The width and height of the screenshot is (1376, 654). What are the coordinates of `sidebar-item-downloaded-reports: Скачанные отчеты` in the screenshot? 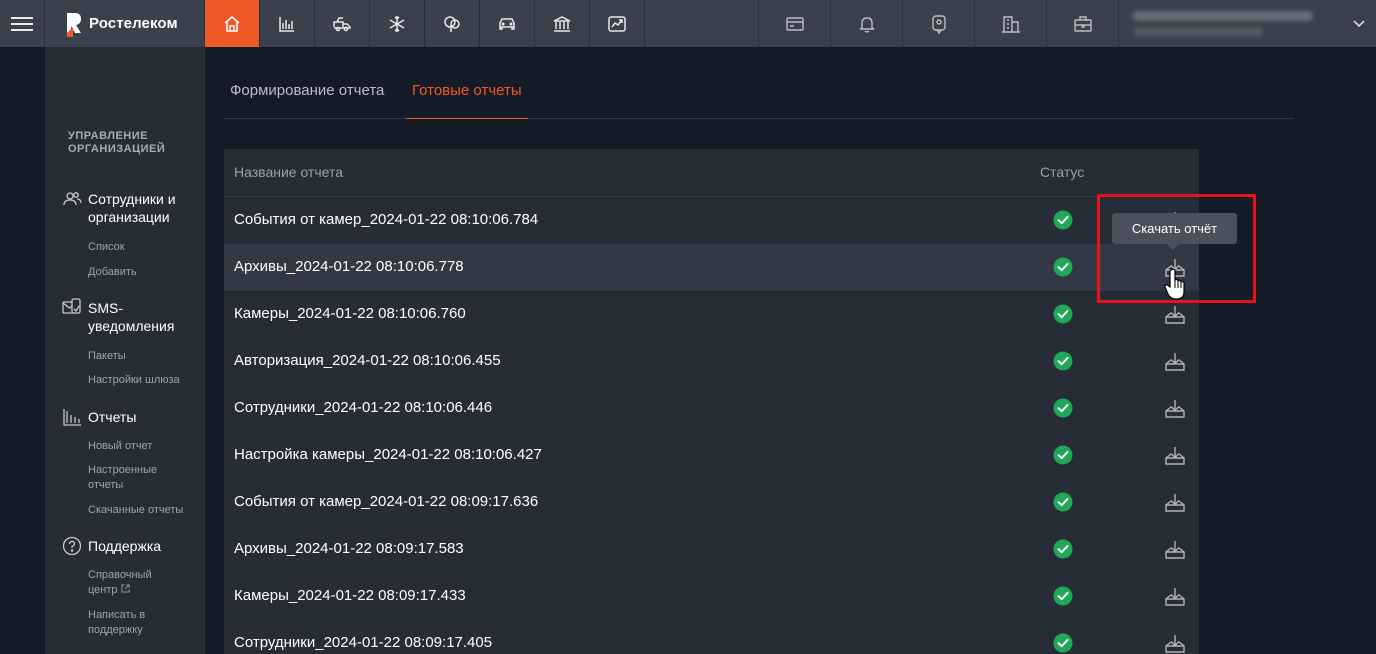 It's located at (145, 510).